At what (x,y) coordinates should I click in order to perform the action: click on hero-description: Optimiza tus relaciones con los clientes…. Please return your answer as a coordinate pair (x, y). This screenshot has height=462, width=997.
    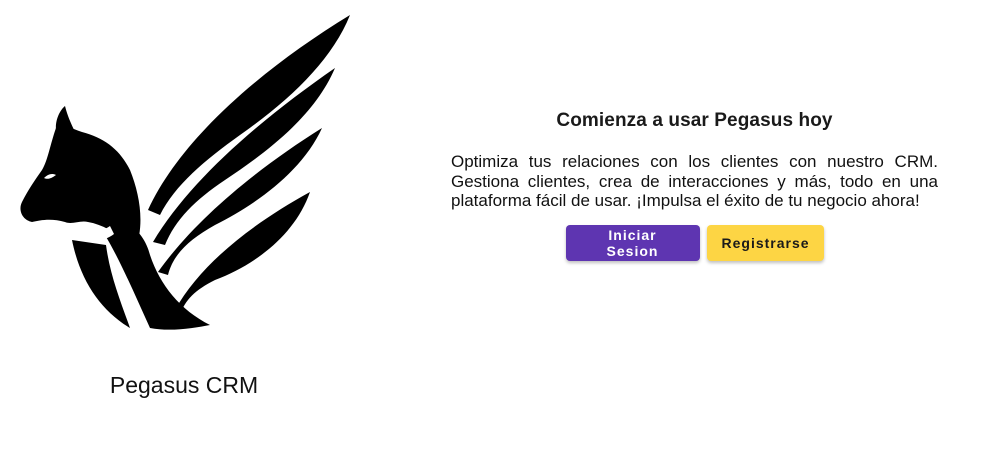
    Looking at the image, I should click on (694, 181).